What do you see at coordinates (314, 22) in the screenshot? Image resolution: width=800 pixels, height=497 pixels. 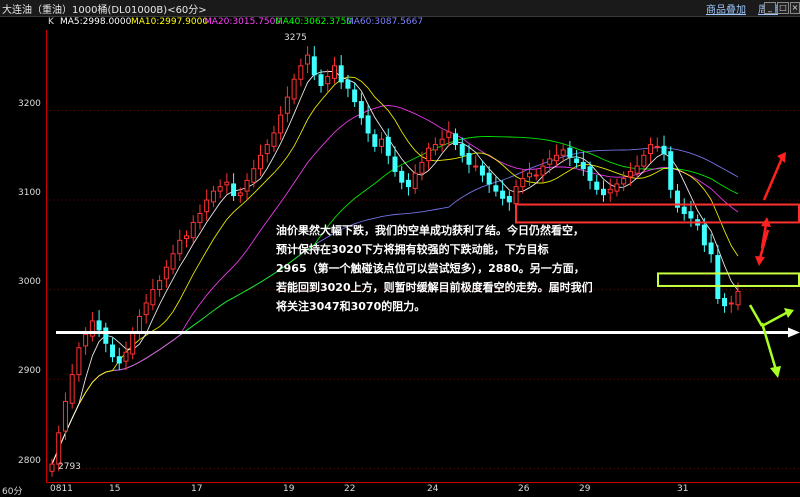 I see `ma40-label: MA40:3062.3750` at bounding box center [314, 22].